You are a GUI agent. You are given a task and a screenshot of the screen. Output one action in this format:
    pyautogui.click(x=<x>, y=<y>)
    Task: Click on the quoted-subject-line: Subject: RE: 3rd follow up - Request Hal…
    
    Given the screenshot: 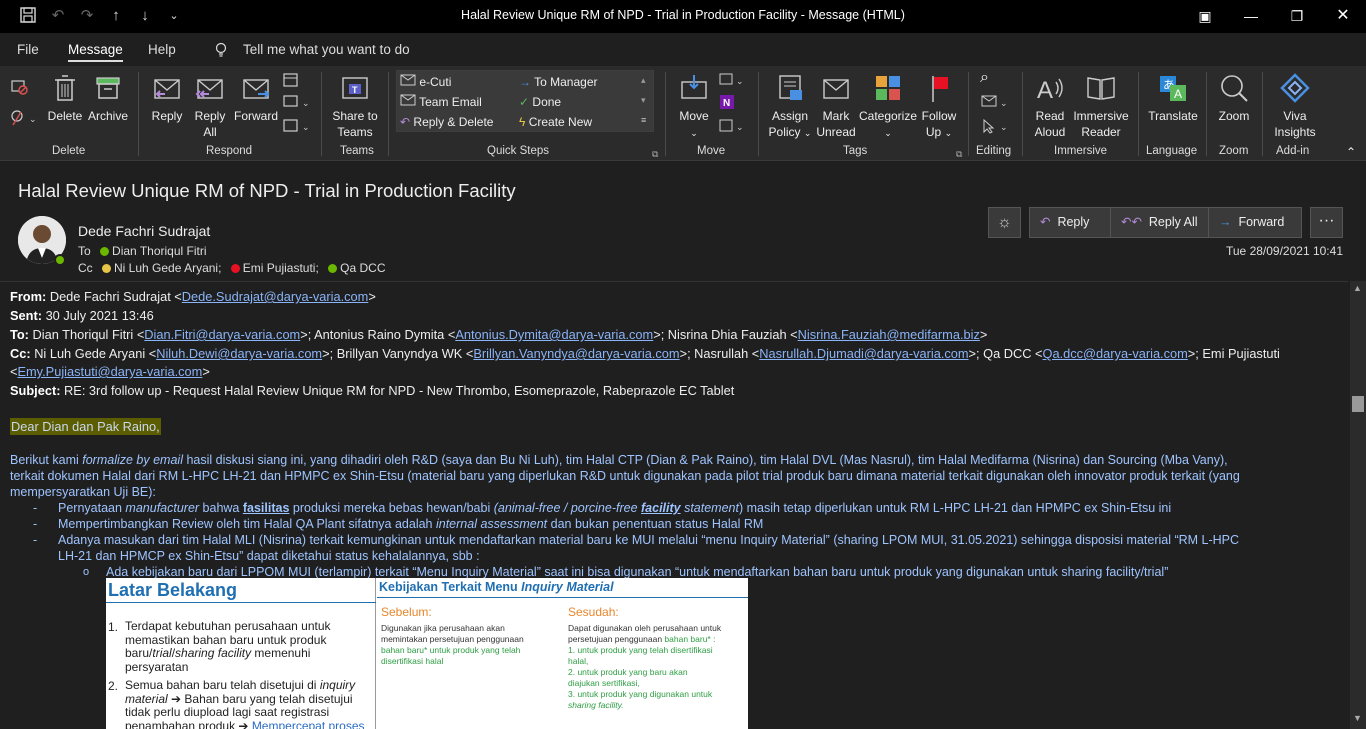 What is the action you would take?
    pyautogui.click(x=372, y=390)
    